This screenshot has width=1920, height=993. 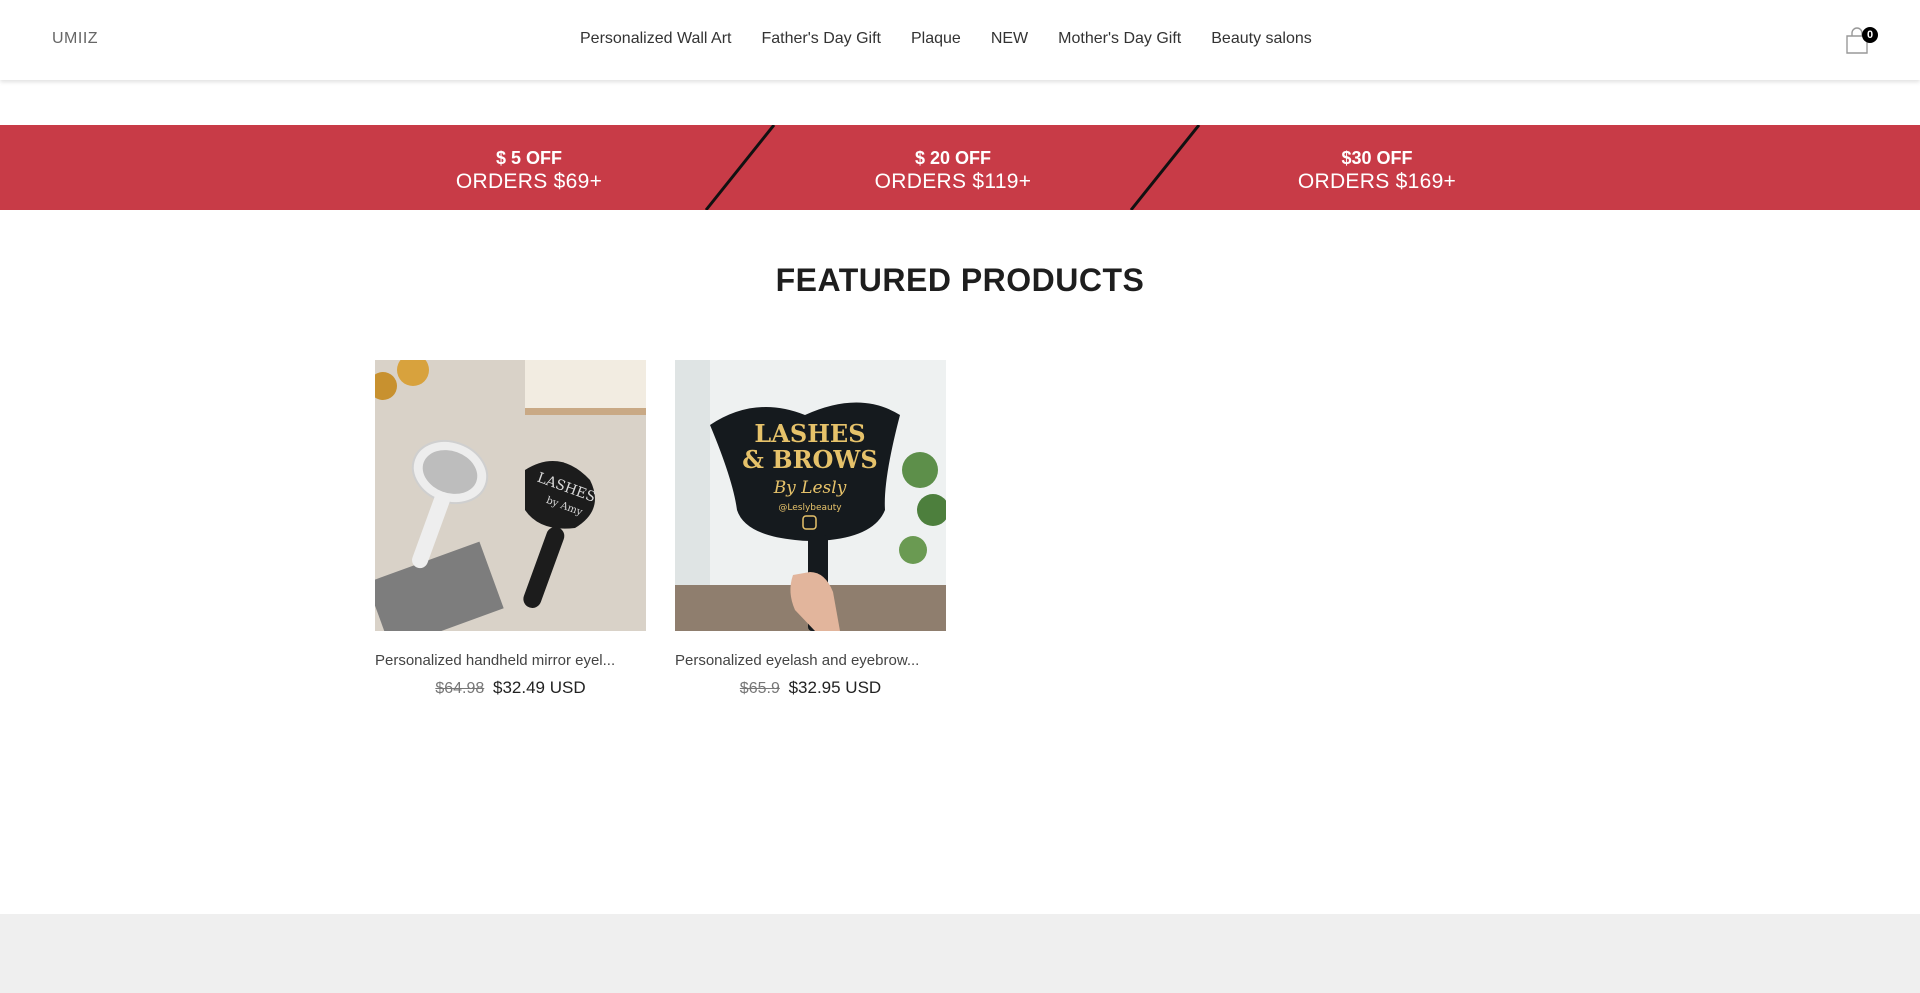 What do you see at coordinates (960, 280) in the screenshot?
I see `featured-products-title: FEATURED PRODUCTS` at bounding box center [960, 280].